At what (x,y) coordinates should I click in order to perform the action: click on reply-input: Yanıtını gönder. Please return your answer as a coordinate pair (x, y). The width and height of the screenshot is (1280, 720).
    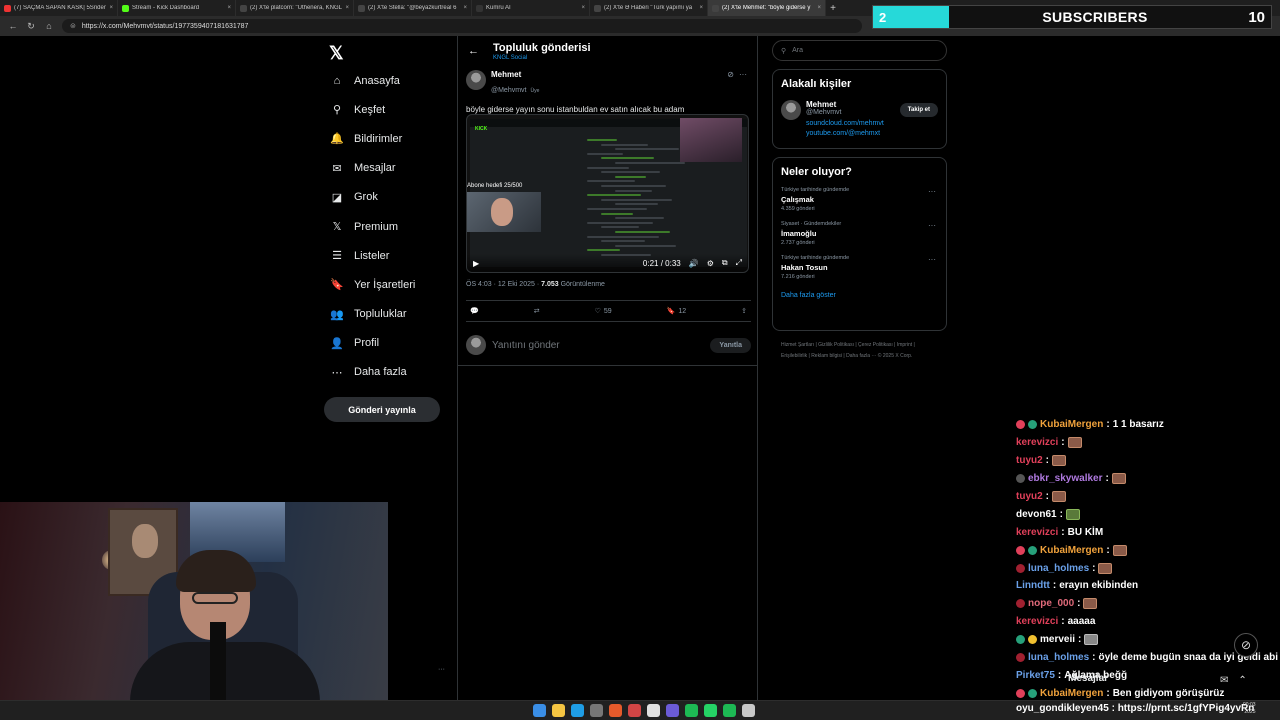
    Looking at the image, I should click on (526, 345).